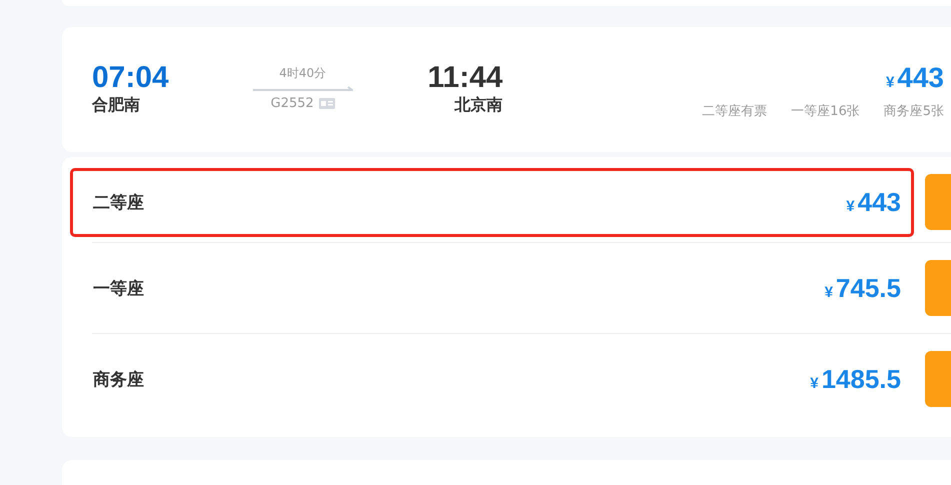  I want to click on departure-time: 07:04, so click(130, 78).